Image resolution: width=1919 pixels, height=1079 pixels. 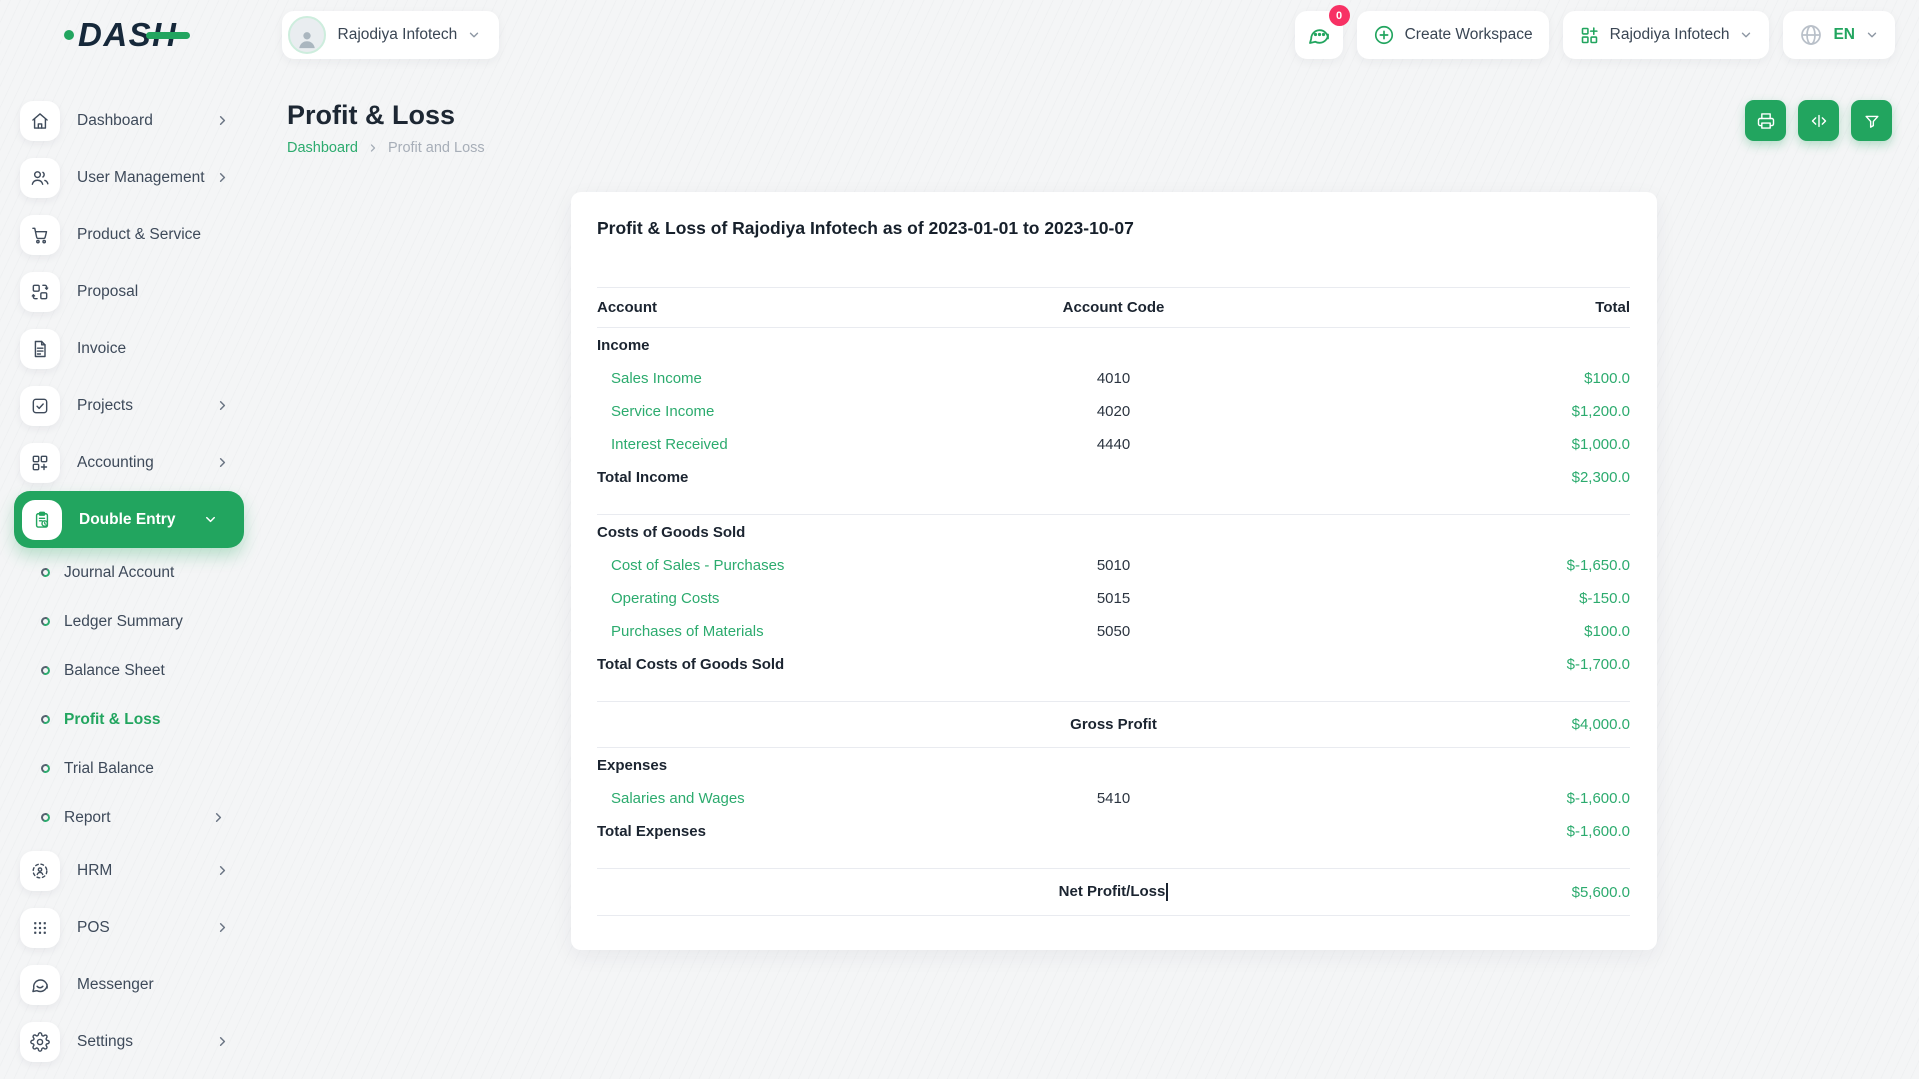 What do you see at coordinates (1113, 411) in the screenshot?
I see `account-row: Service Income 4020 $1,200.0` at bounding box center [1113, 411].